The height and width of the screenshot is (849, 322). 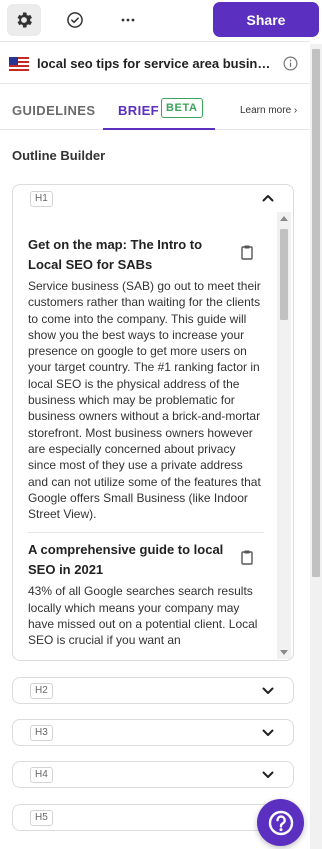 I want to click on us-flag-icon, so click(x=19, y=64).